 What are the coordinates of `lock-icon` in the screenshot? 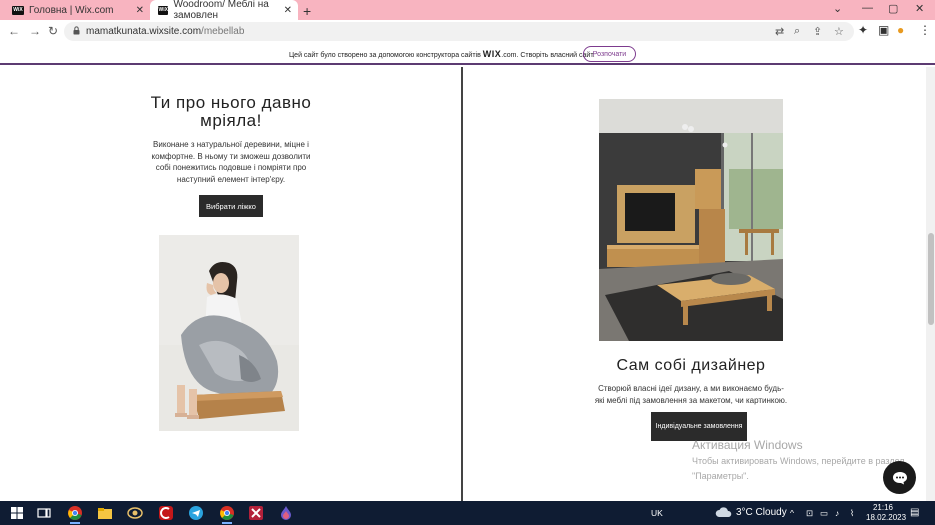 It's located at (76, 30).